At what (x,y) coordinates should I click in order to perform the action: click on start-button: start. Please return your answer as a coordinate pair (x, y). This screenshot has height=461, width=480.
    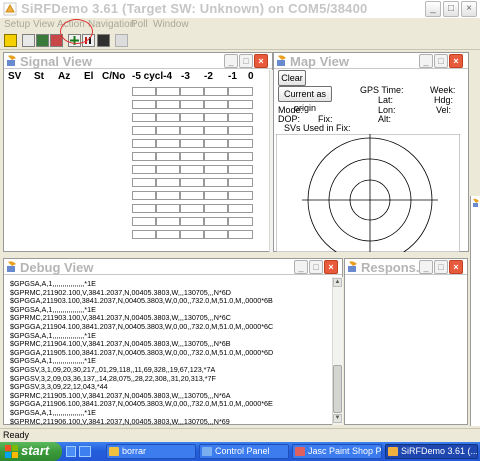
    Looking at the image, I should click on (31, 451).